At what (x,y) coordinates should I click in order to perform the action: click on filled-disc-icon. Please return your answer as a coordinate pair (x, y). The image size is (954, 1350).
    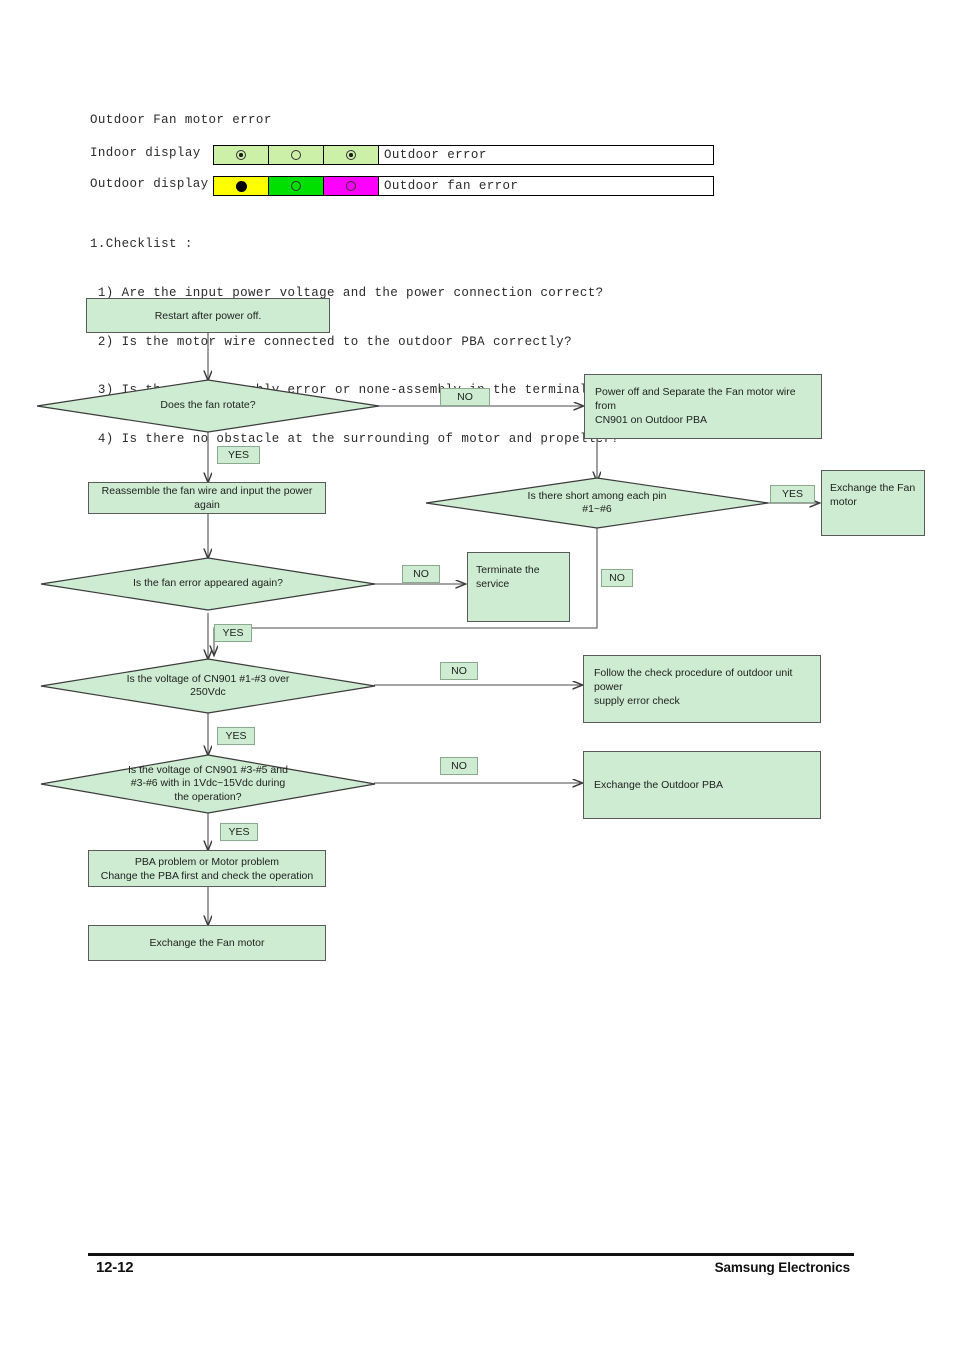
    Looking at the image, I should click on (241, 186).